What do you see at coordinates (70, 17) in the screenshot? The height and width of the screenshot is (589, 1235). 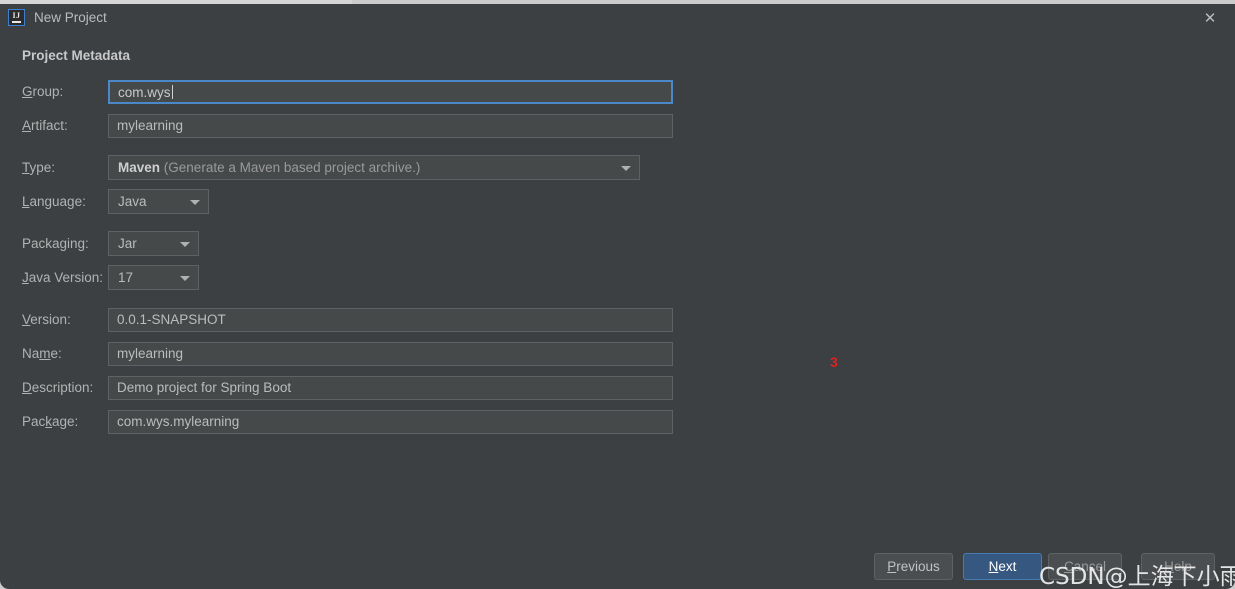 I see `dialog-title: New Project` at bounding box center [70, 17].